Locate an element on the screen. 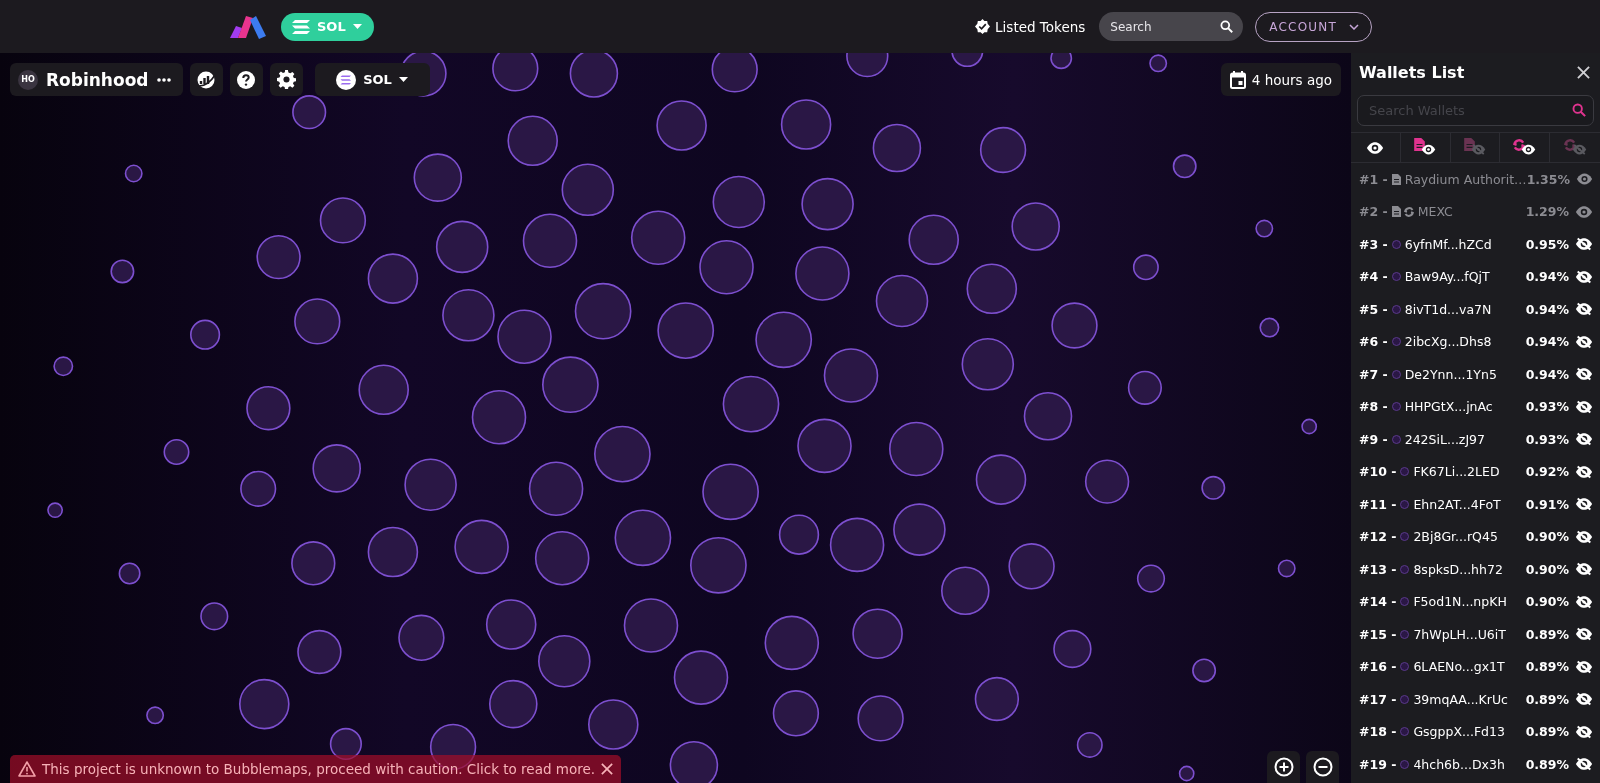  more-icon is located at coordinates (163, 79).